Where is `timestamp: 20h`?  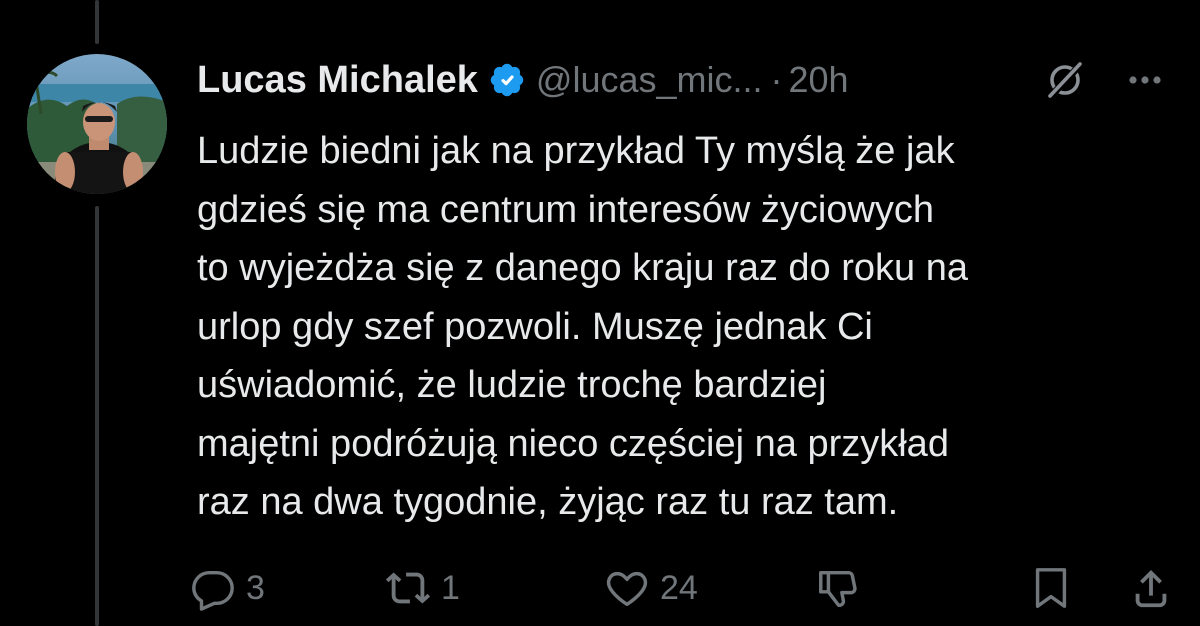
timestamp: 20h is located at coordinates (819, 80).